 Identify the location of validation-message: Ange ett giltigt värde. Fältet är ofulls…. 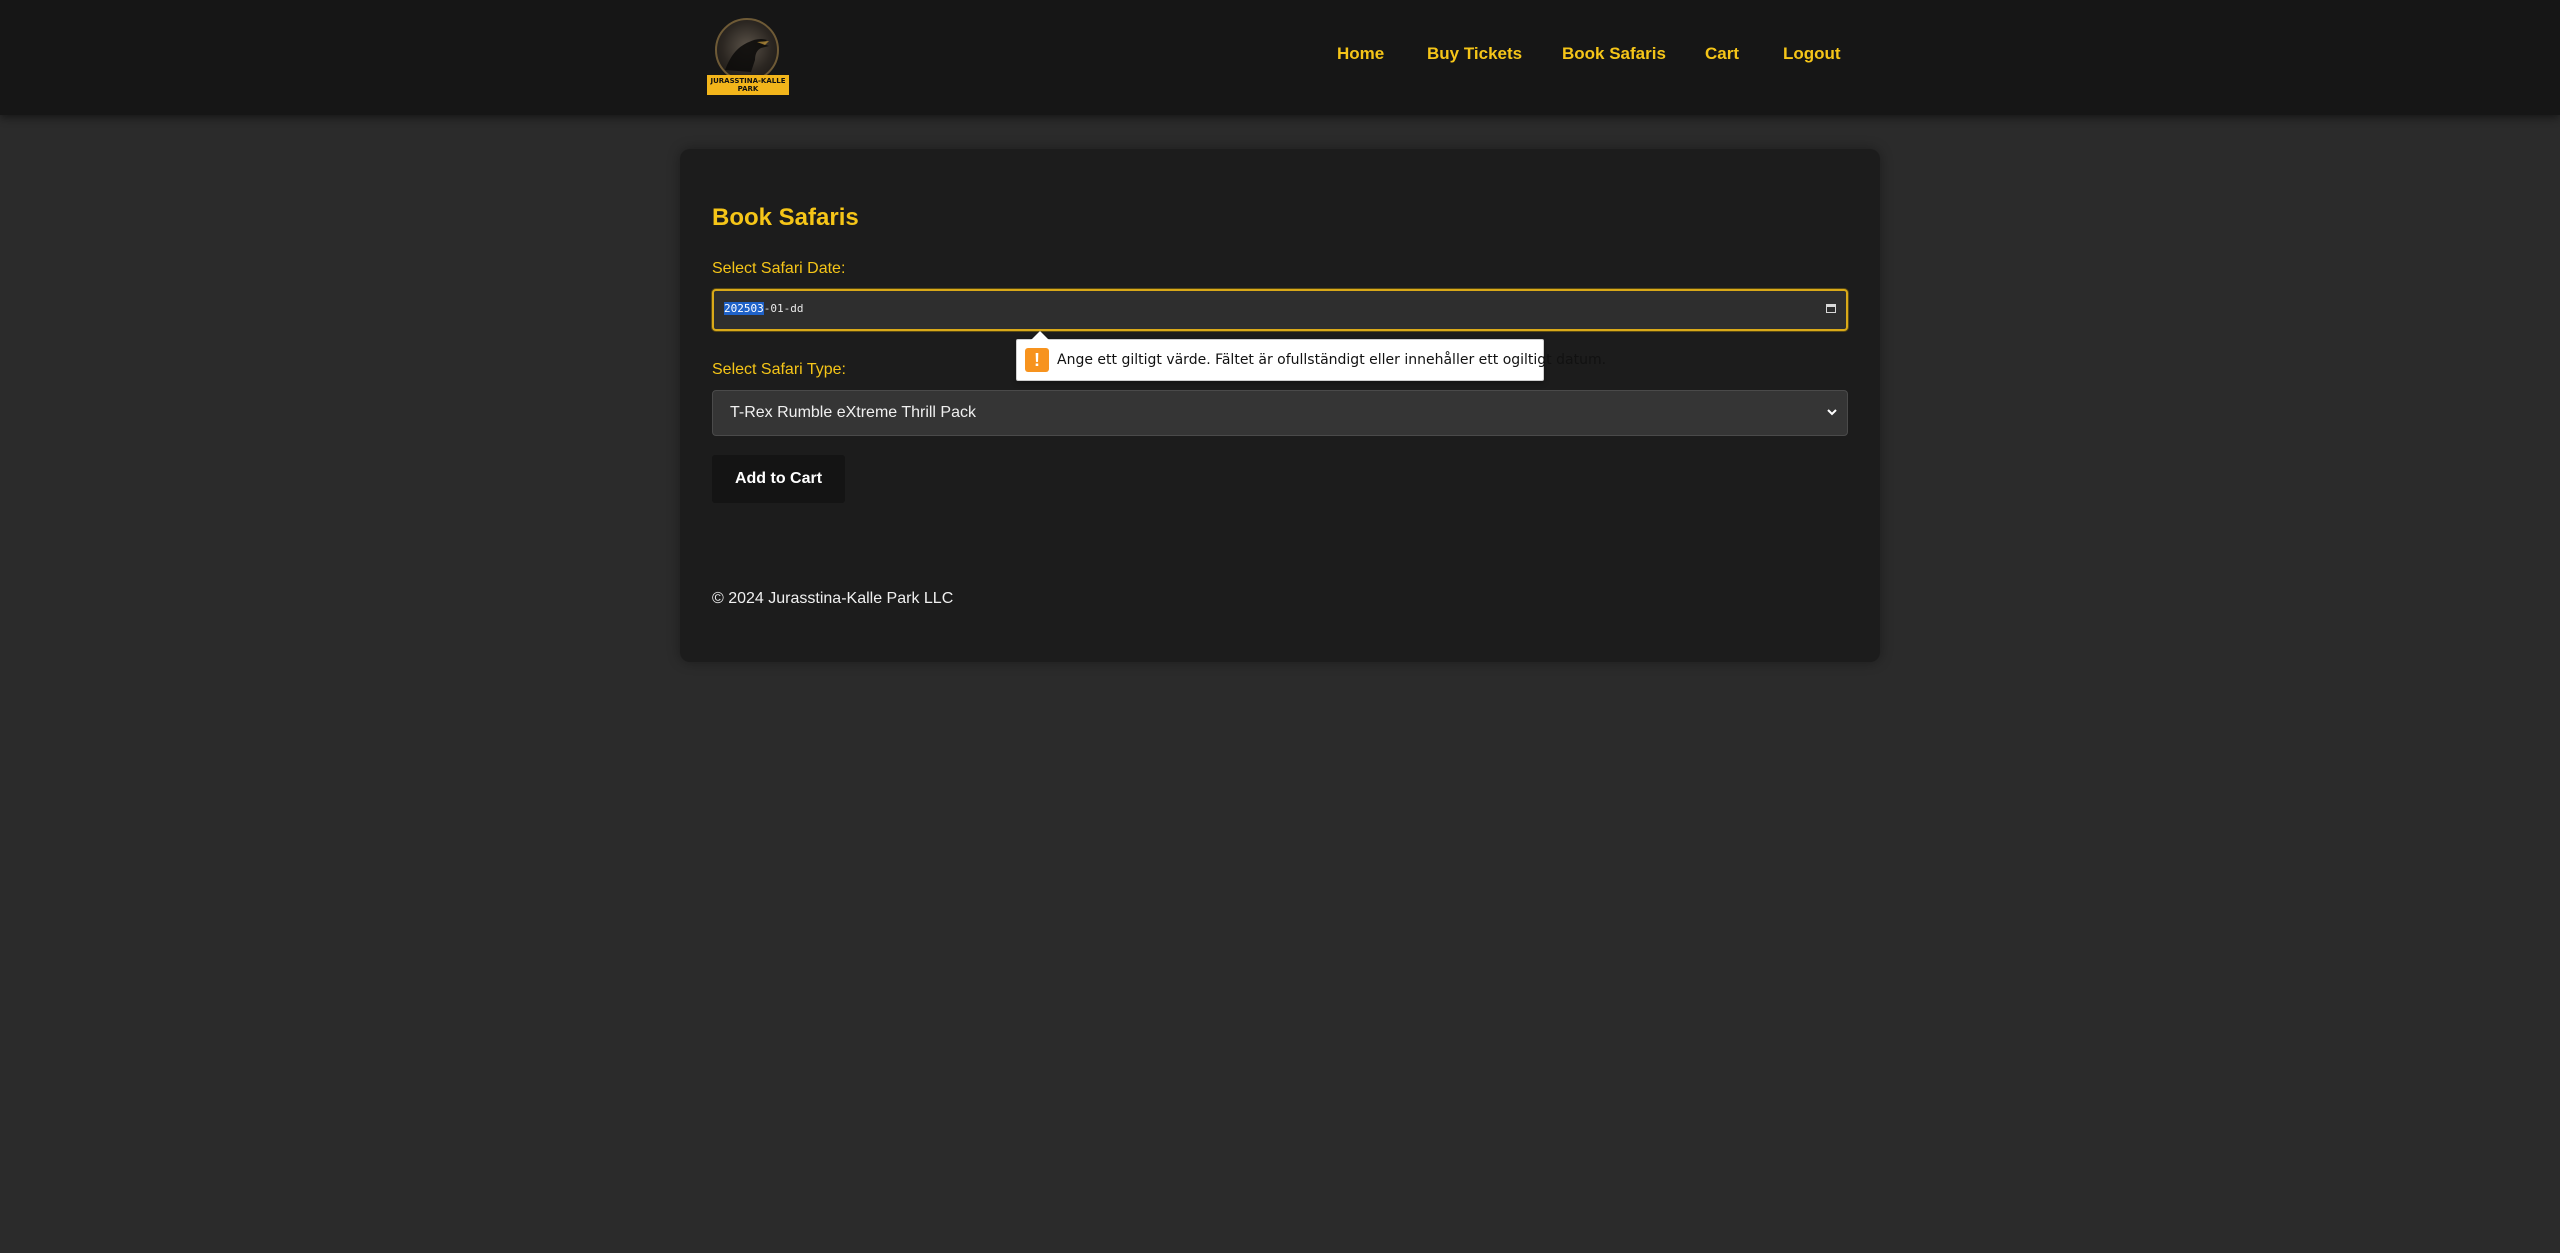
(1332, 360).